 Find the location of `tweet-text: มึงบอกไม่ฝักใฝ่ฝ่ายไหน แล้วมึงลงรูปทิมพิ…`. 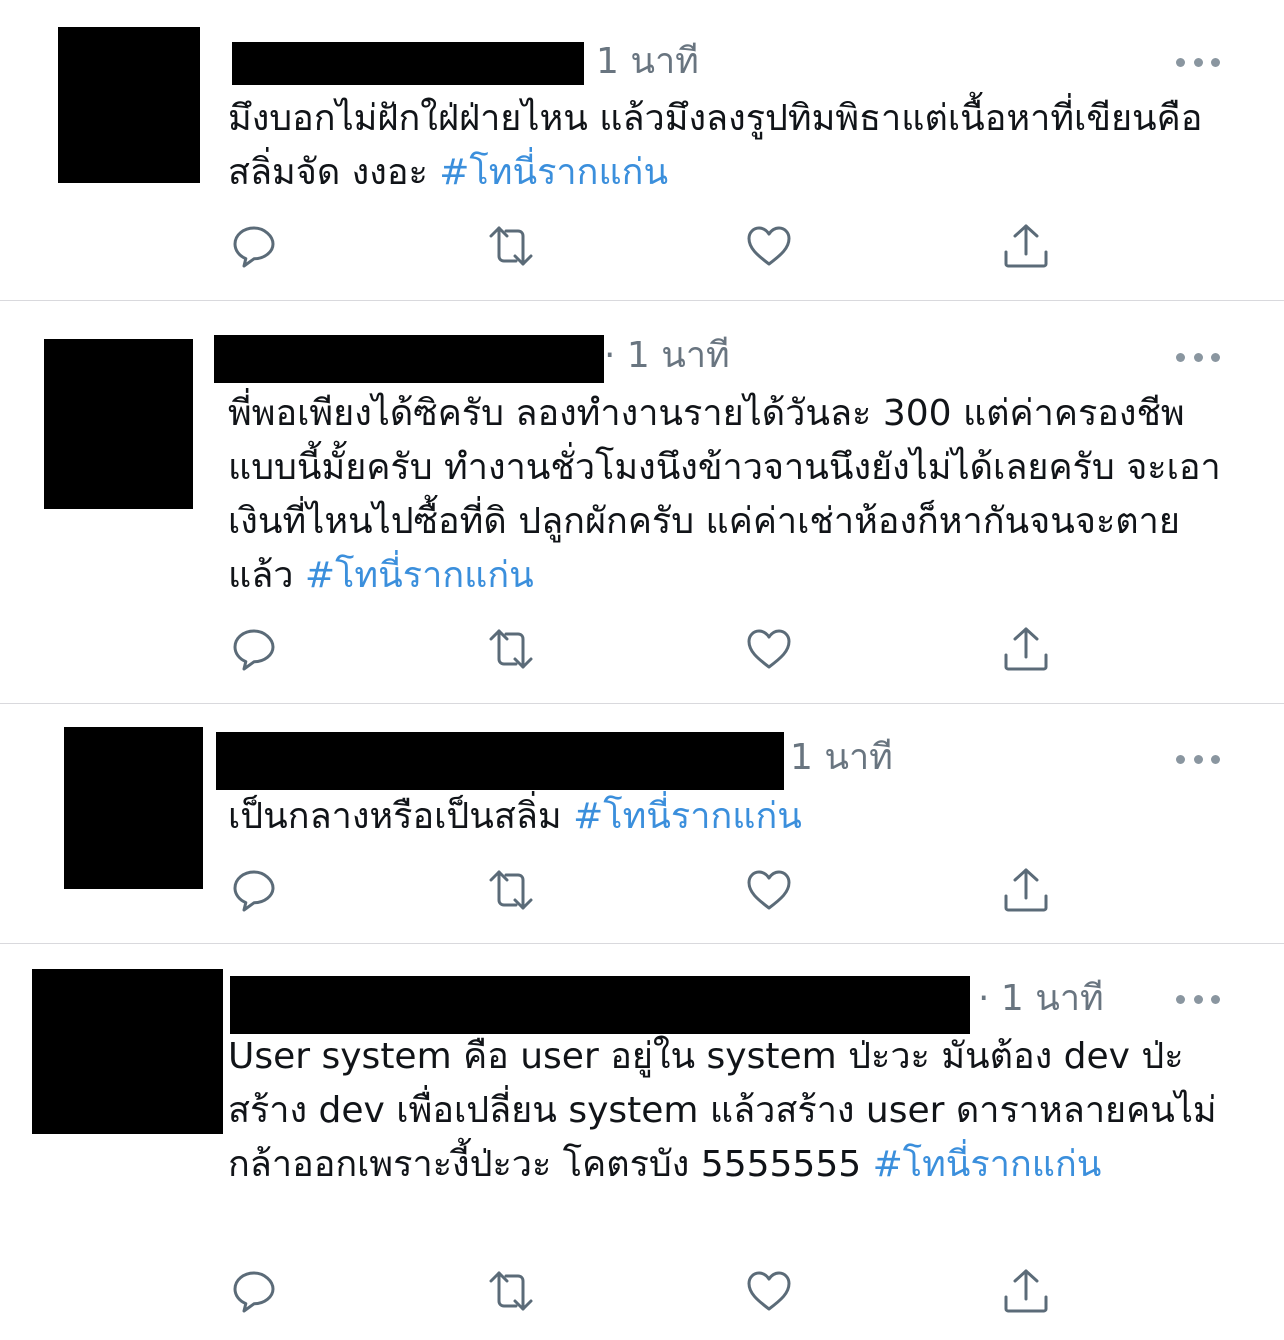

tweet-text: มึงบอกไม่ฝักใฝ่ฝ่ายไหน แล้วมึงลงรูปทิมพิ… is located at coordinates (733, 146).